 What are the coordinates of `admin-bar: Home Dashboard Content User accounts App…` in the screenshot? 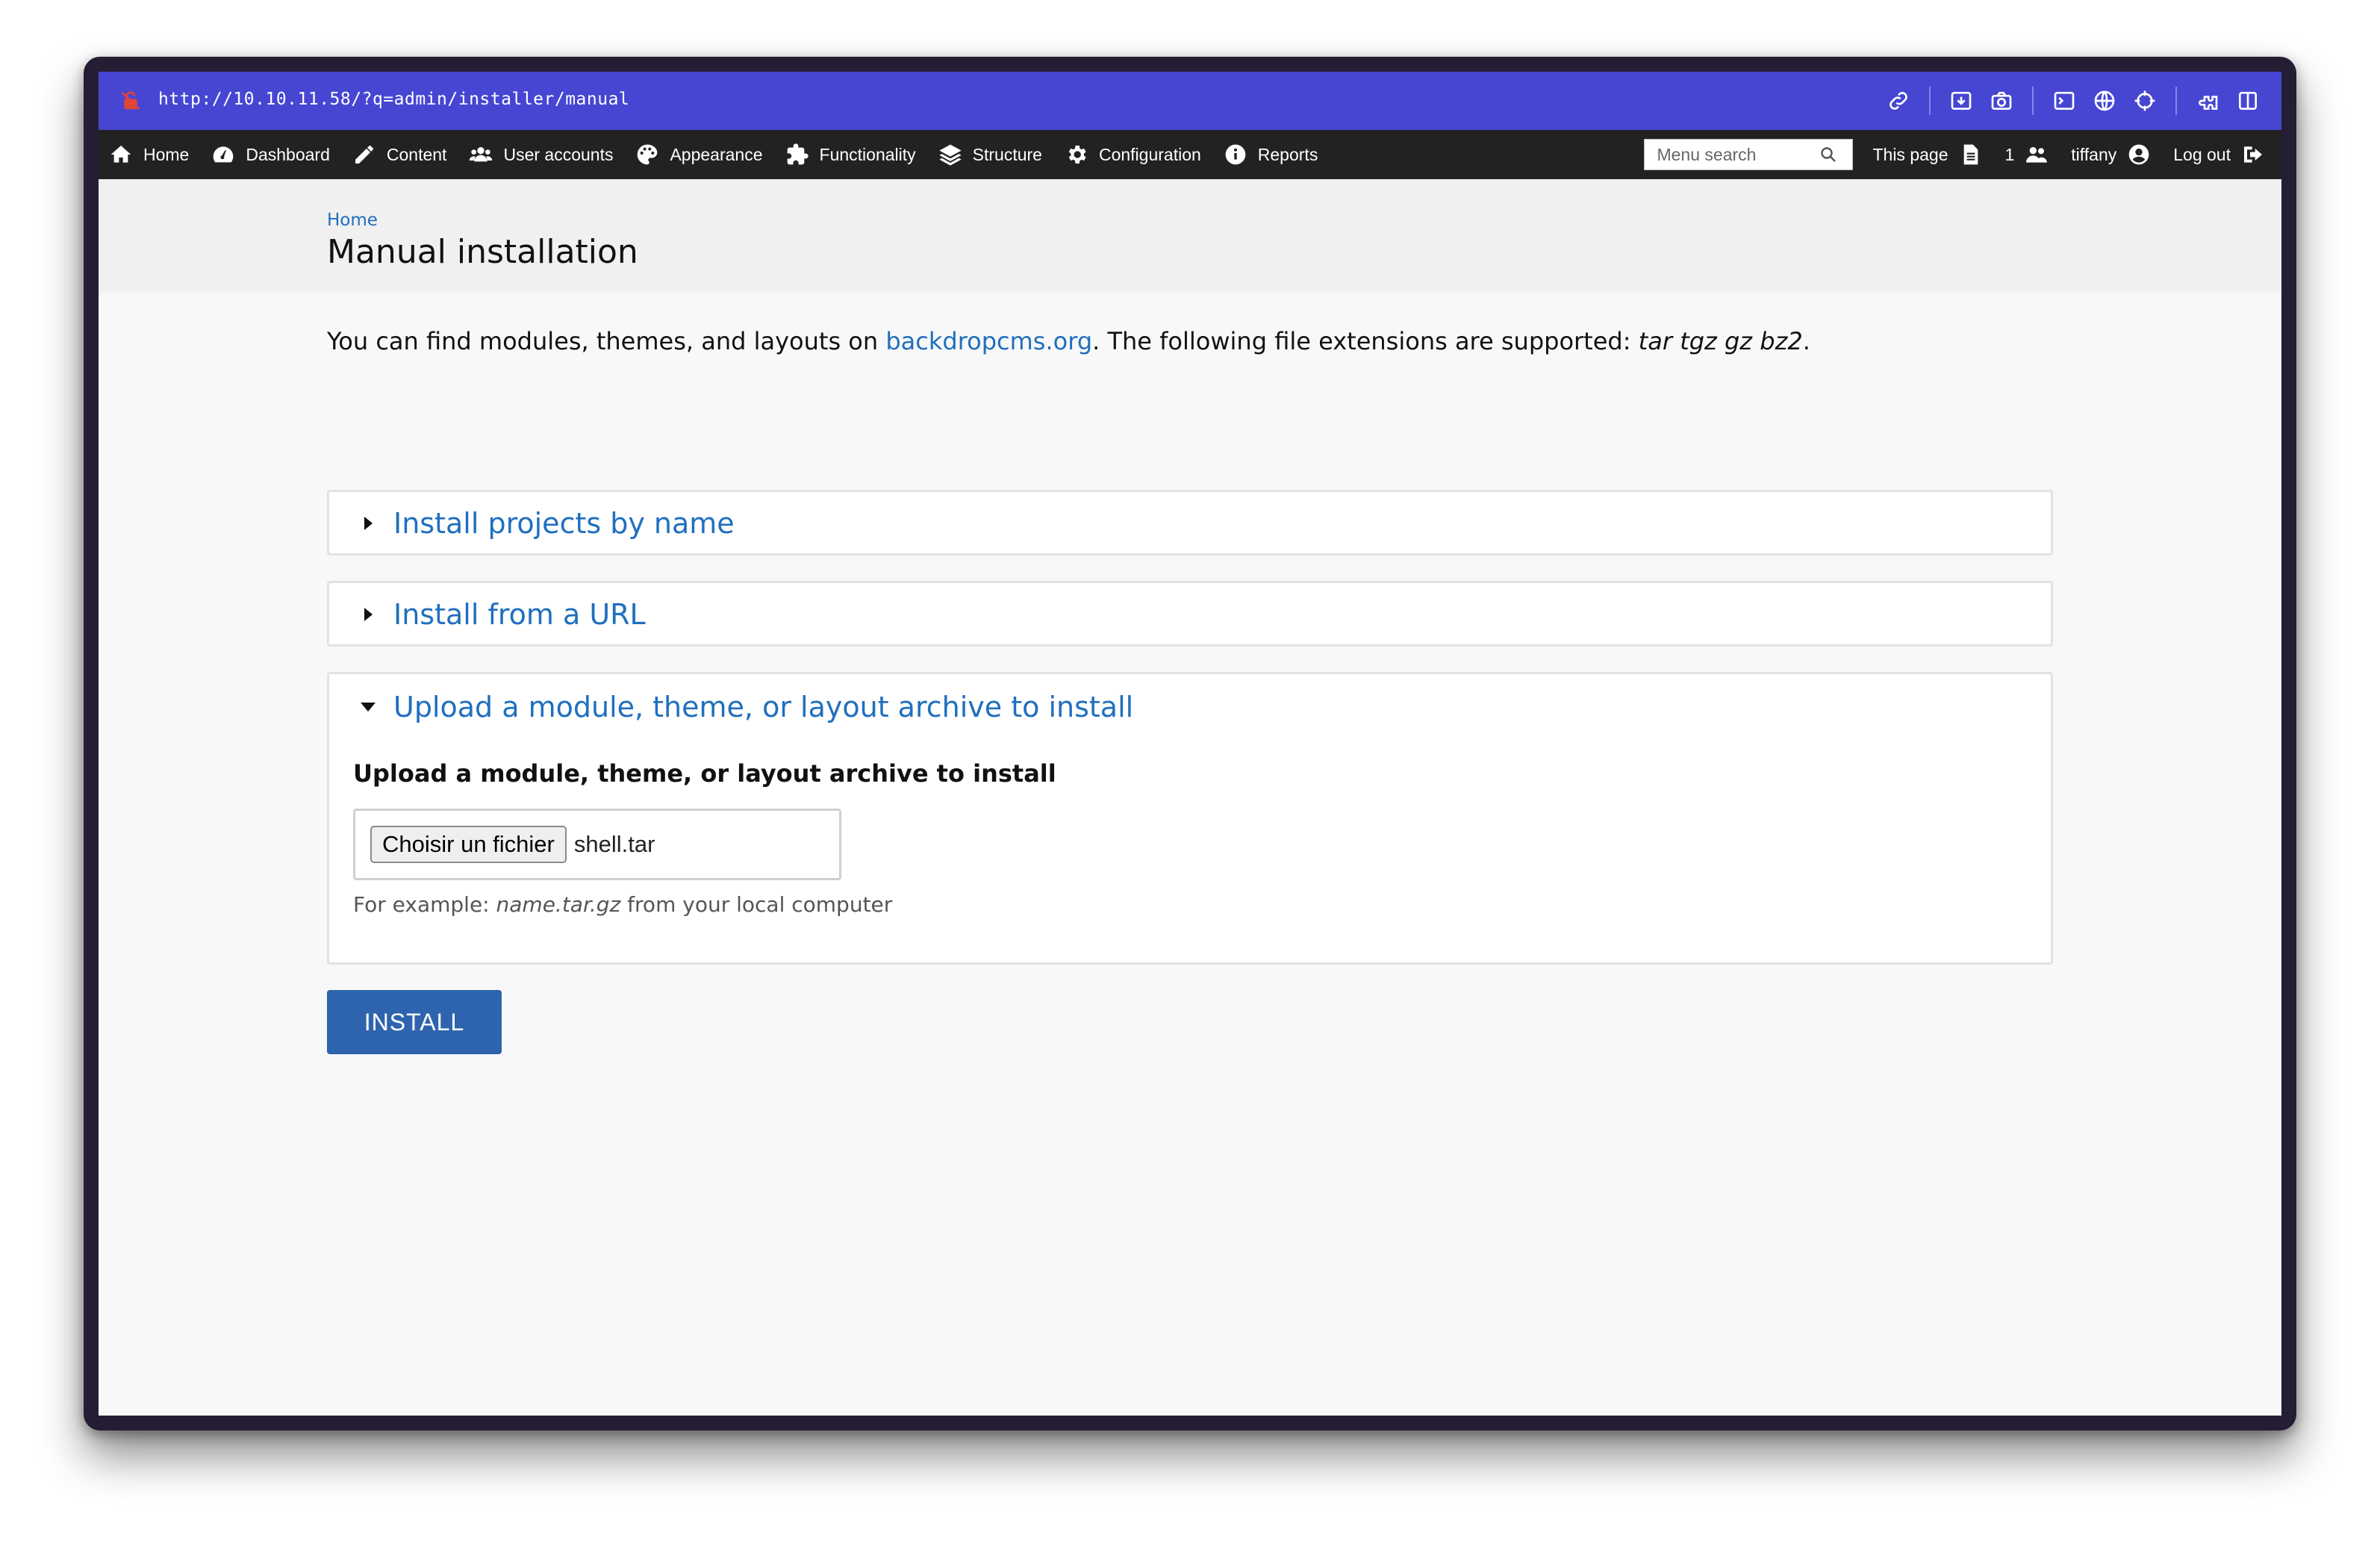 It's located at (1190, 154).